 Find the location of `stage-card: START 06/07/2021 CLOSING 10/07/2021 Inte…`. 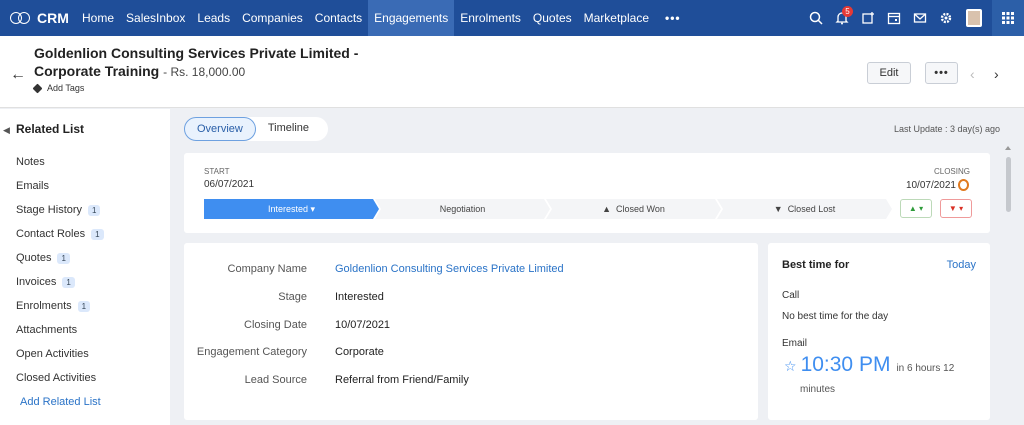

stage-card: START 06/07/2021 CLOSING 10/07/2021 Inte… is located at coordinates (587, 193).